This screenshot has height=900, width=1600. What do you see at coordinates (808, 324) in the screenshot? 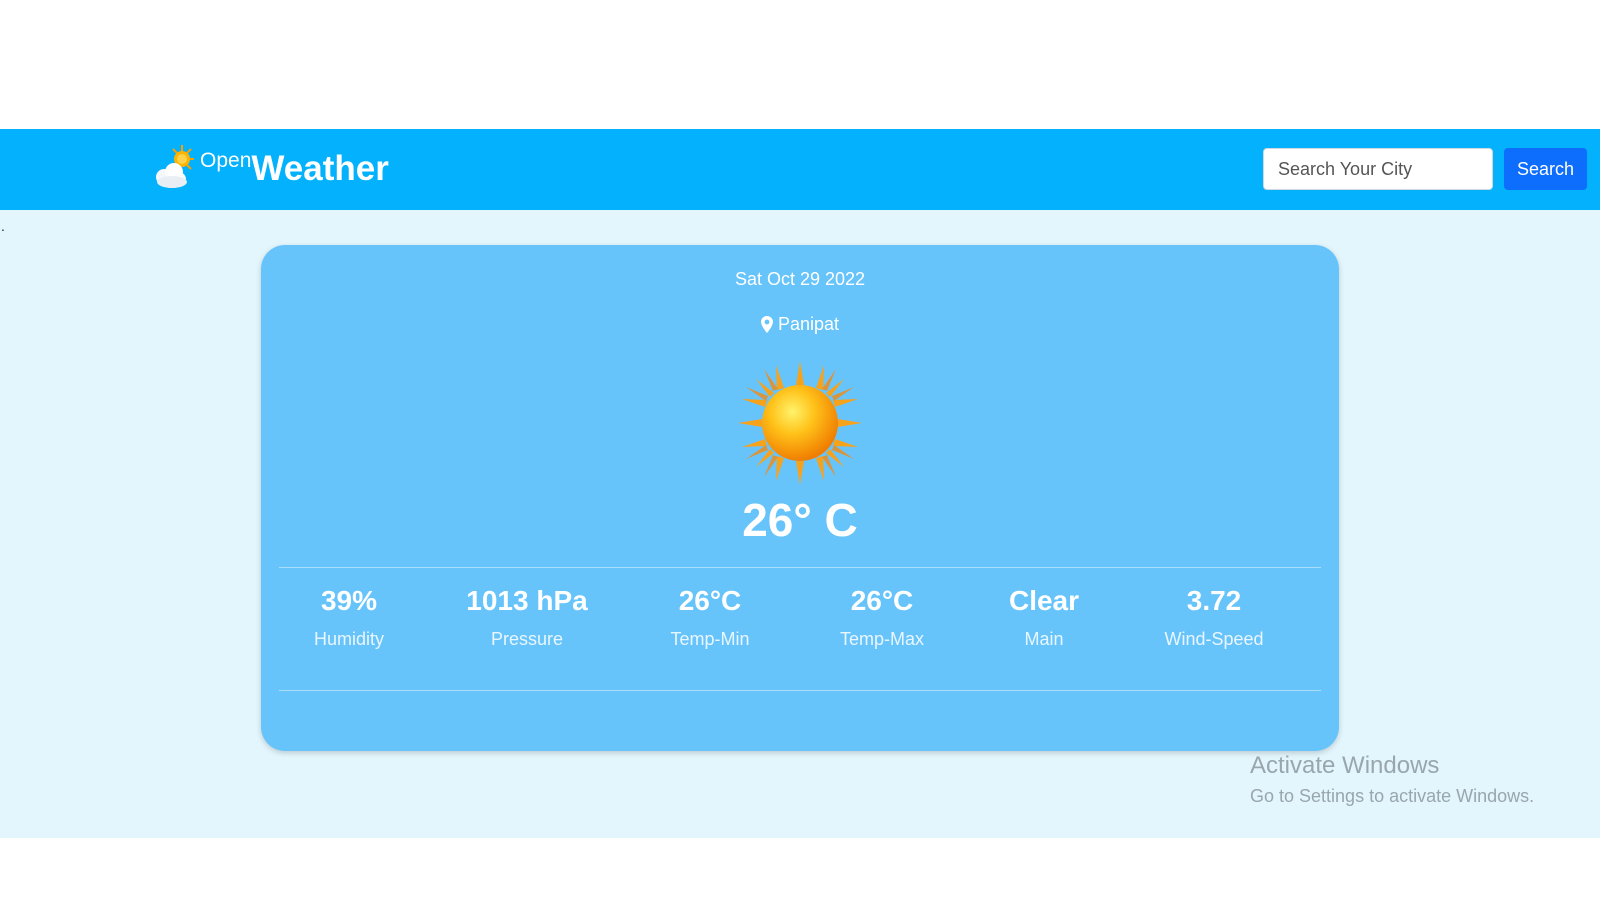
I see `location-name: Panipat` at bounding box center [808, 324].